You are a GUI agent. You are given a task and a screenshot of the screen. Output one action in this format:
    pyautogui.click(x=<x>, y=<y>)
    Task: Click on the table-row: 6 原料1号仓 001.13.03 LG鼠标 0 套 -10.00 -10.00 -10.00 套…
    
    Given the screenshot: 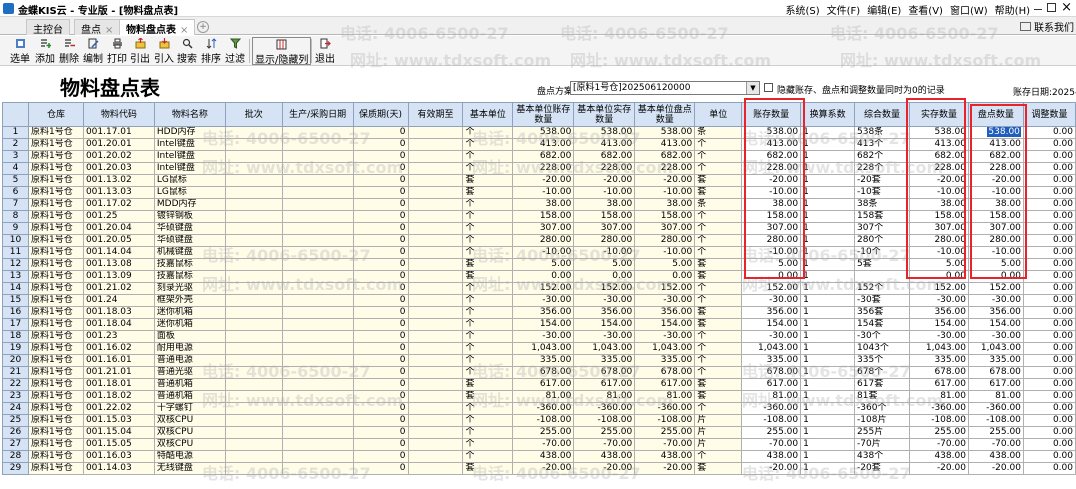 What is the action you would take?
    pyautogui.click(x=539, y=192)
    